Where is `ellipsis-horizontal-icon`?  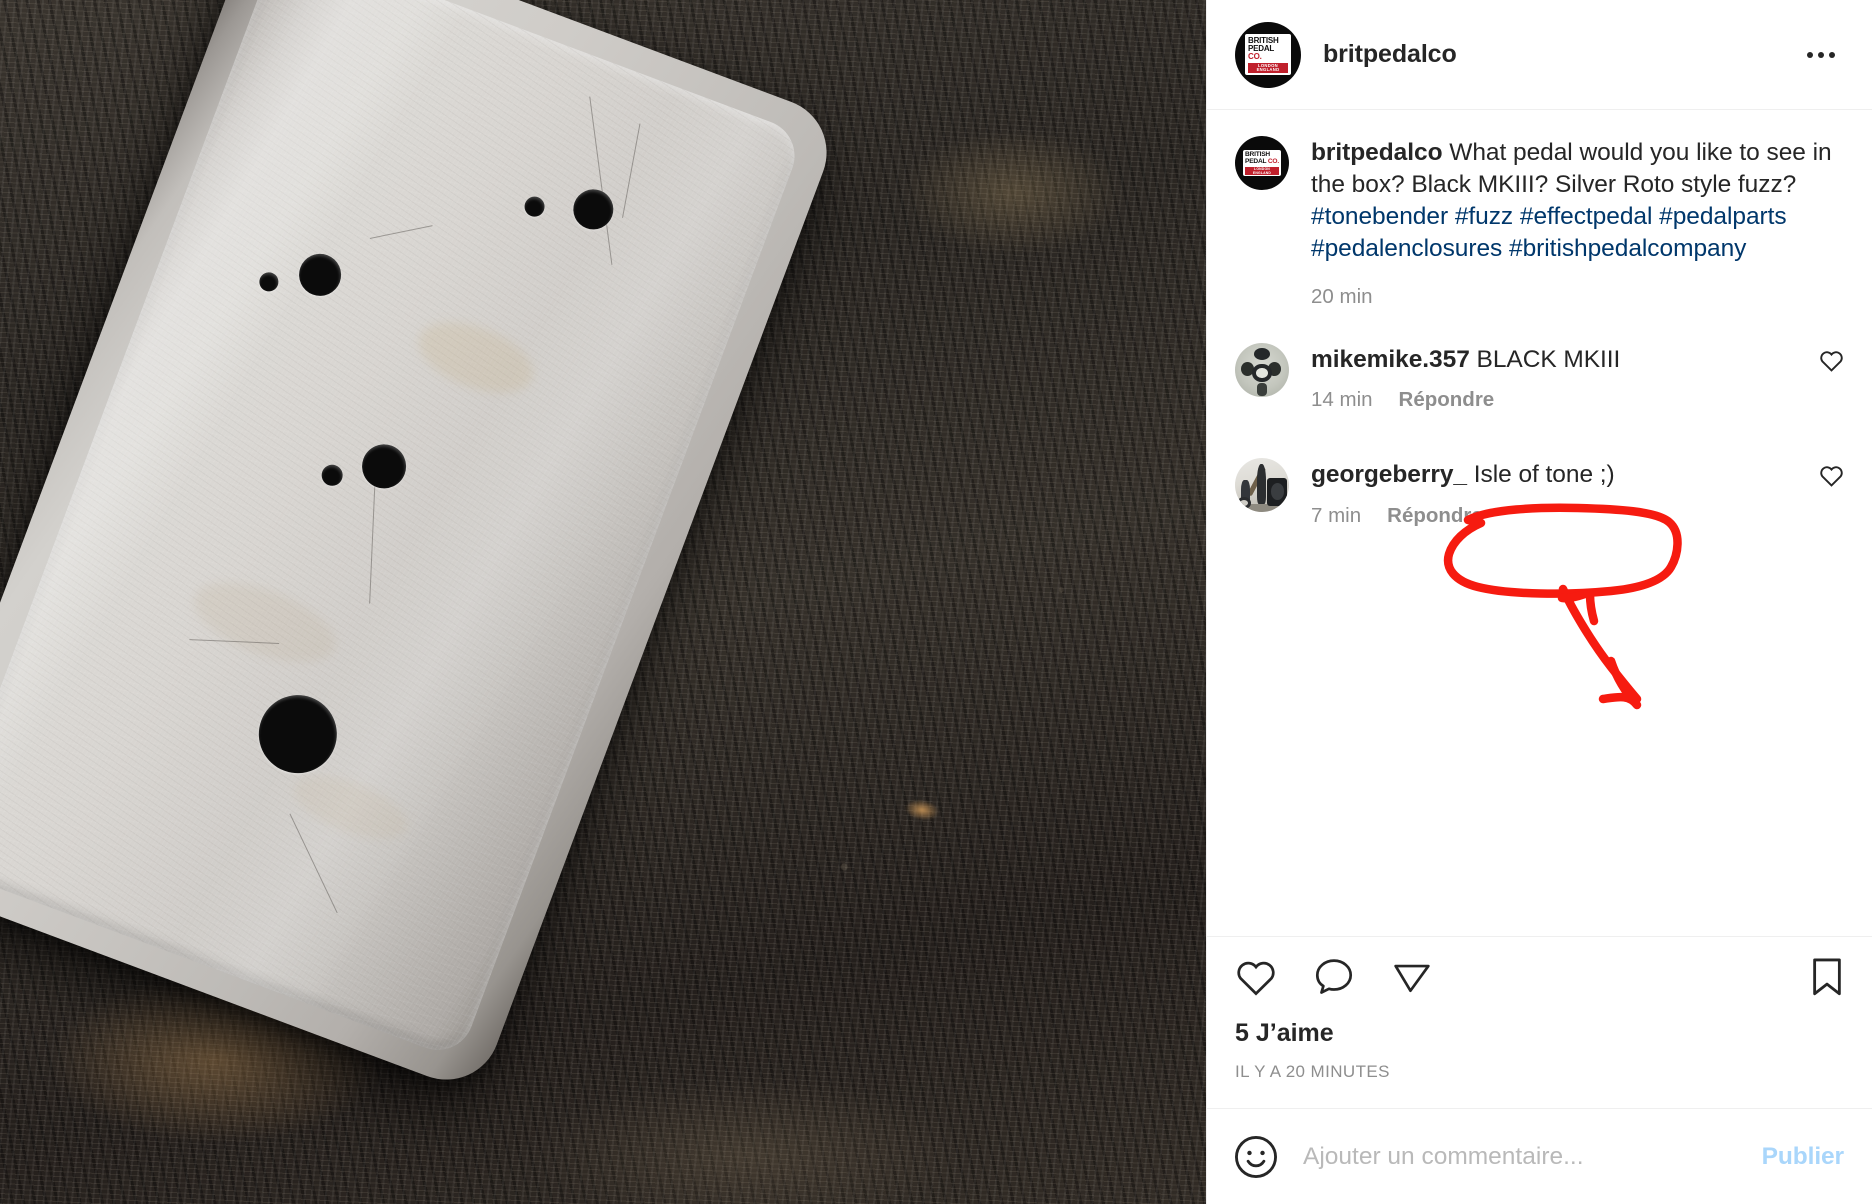
ellipsis-horizontal-icon is located at coordinates (1821, 55).